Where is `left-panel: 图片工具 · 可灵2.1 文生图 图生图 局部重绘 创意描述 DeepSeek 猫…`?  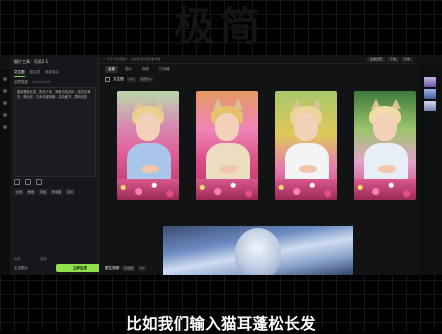
left-panel: 图片工具 · 可灵2.1 文生图 图生图 局部重绘 创意描述 DeepSeek 猫… is located at coordinates (57, 165).